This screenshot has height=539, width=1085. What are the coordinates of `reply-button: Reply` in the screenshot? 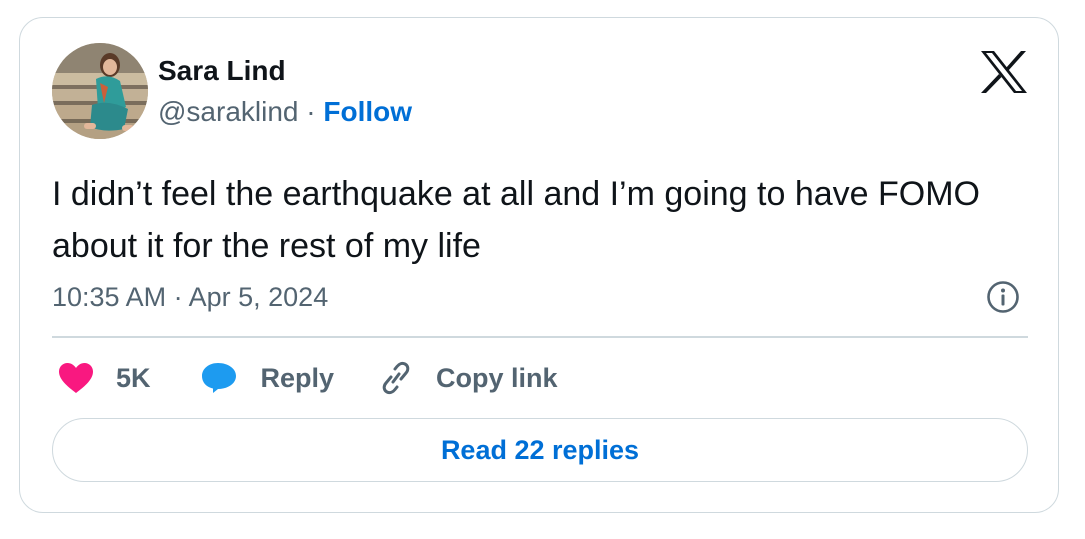 It's located at (268, 378).